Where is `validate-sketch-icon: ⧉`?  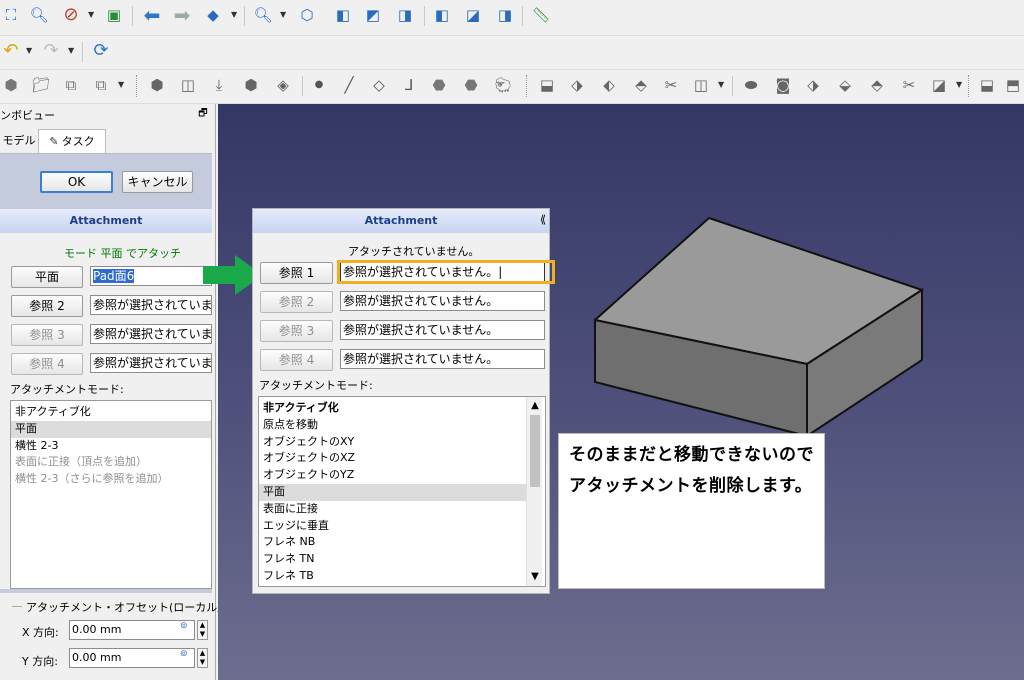 validate-sketch-icon: ⧉ is located at coordinates (101, 85).